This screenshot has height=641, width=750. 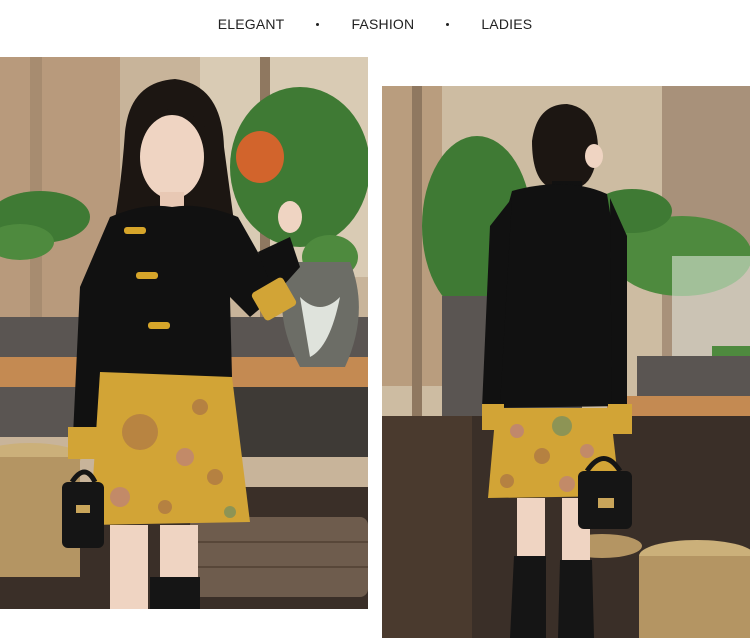 I want to click on tagline-word-elegant: ELEGANT, so click(x=251, y=24).